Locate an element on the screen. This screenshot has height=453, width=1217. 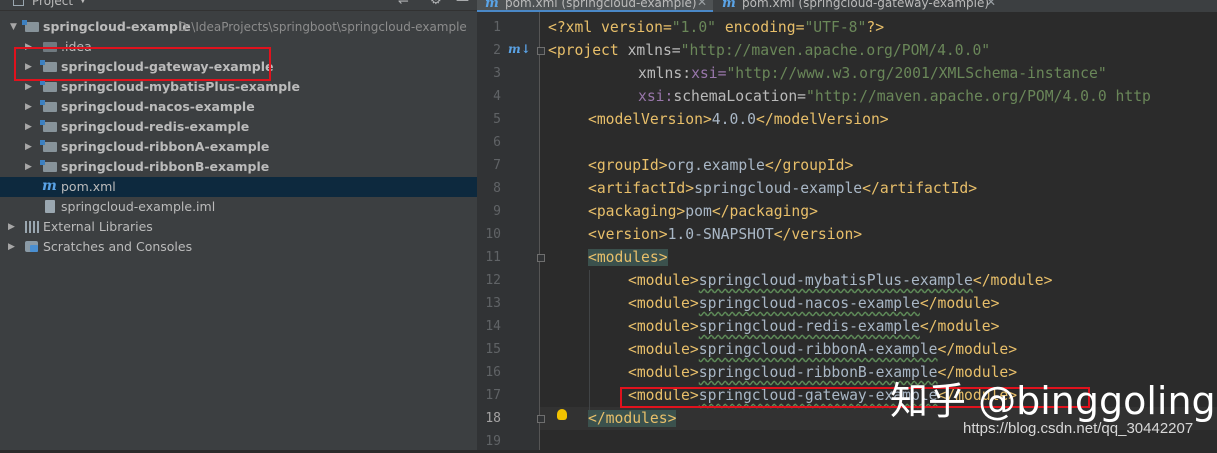
tree-item-scratches: ▶ Scratches and Consoles is located at coordinates (238, 247).